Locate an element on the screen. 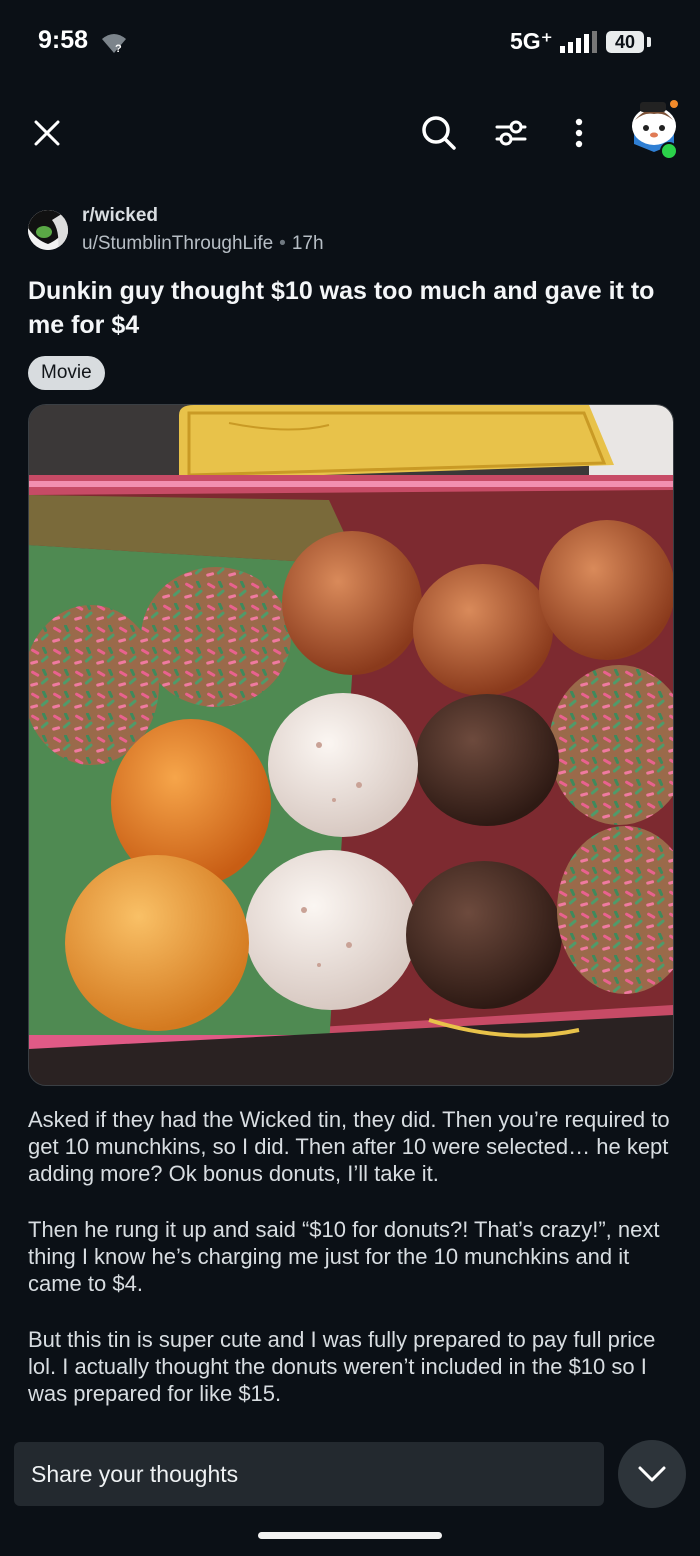 The image size is (700, 1556). author-name: u/StumblinThroughLife is located at coordinates (177, 243).